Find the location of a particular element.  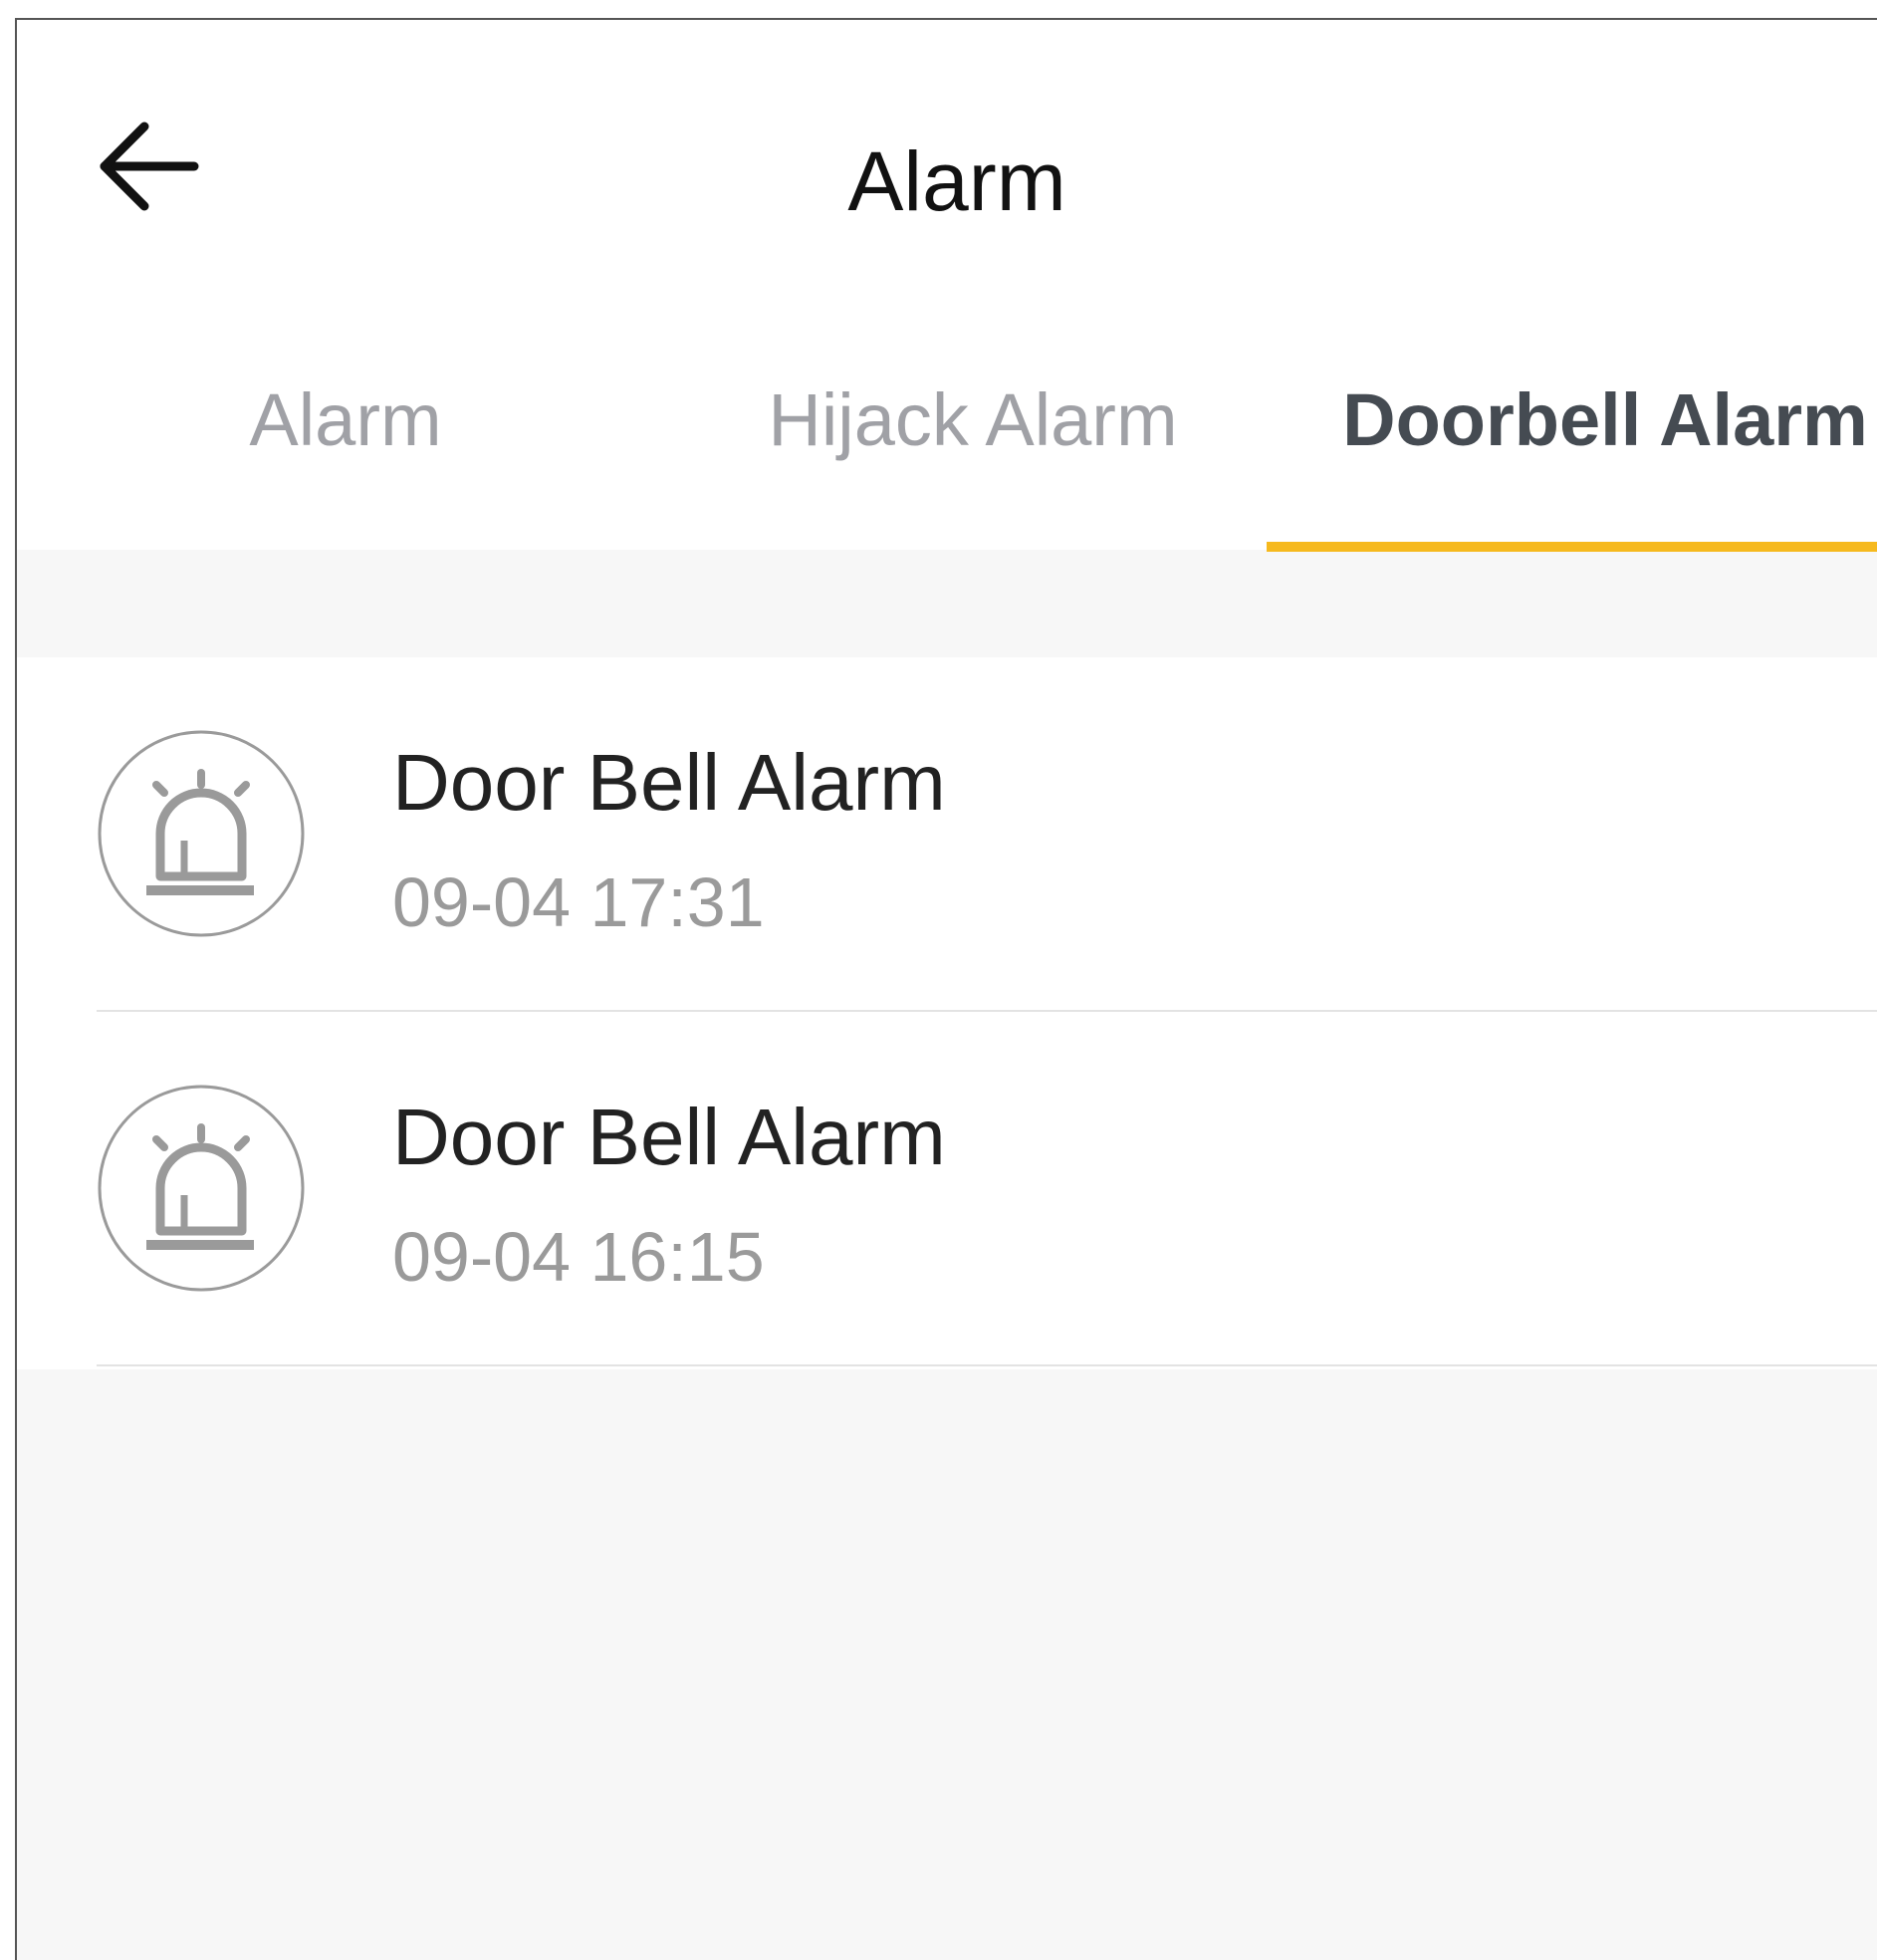

page-title: Alarm is located at coordinates (956, 181).